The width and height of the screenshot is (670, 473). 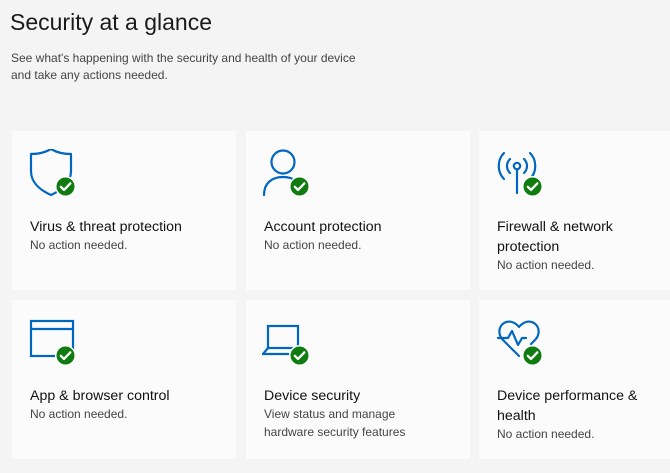 What do you see at coordinates (111, 22) in the screenshot?
I see `page-title: Security at a glance` at bounding box center [111, 22].